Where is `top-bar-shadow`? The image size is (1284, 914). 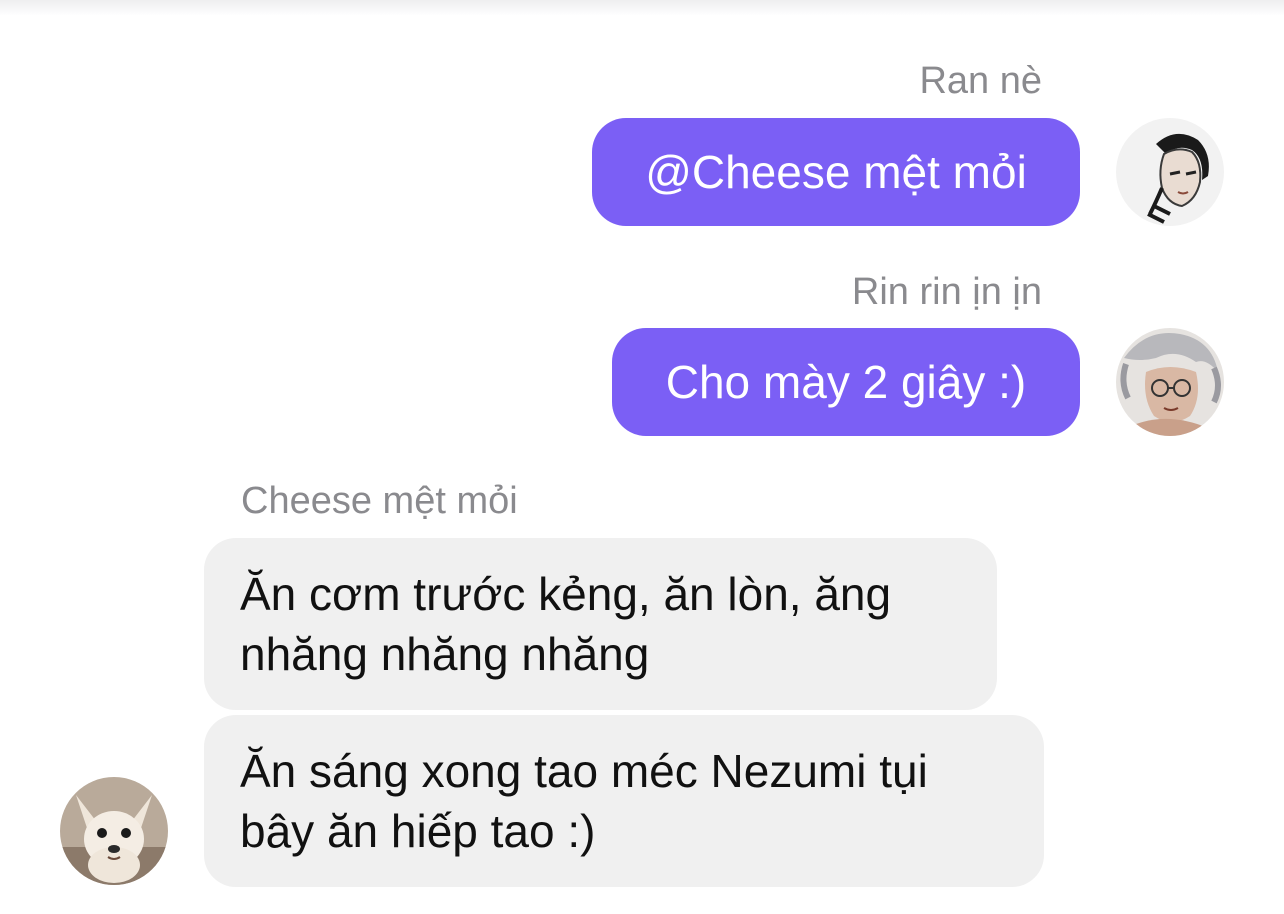 top-bar-shadow is located at coordinates (642, 8).